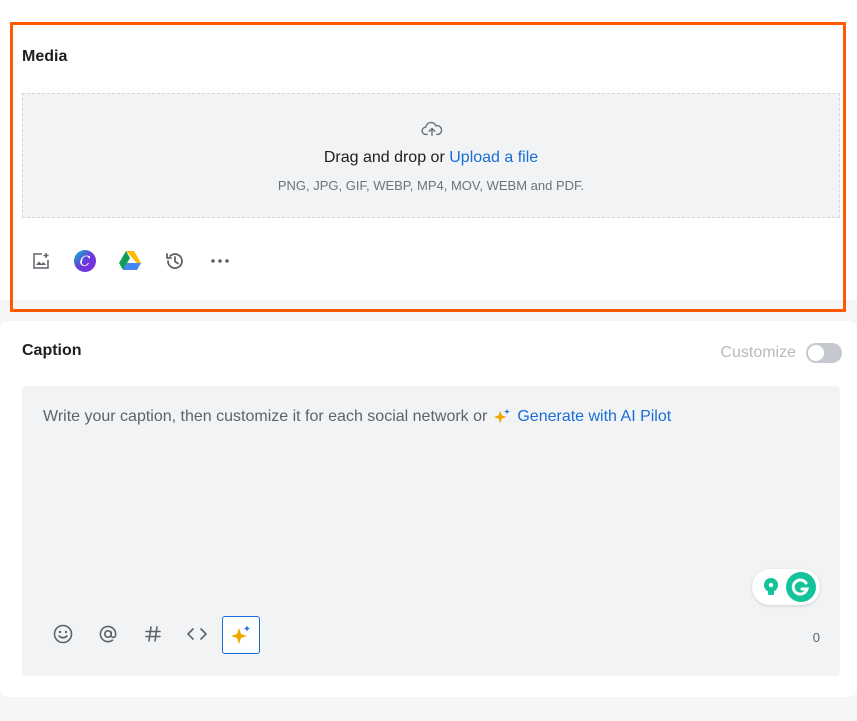 The image size is (857, 721). I want to click on character-count: 0, so click(816, 637).